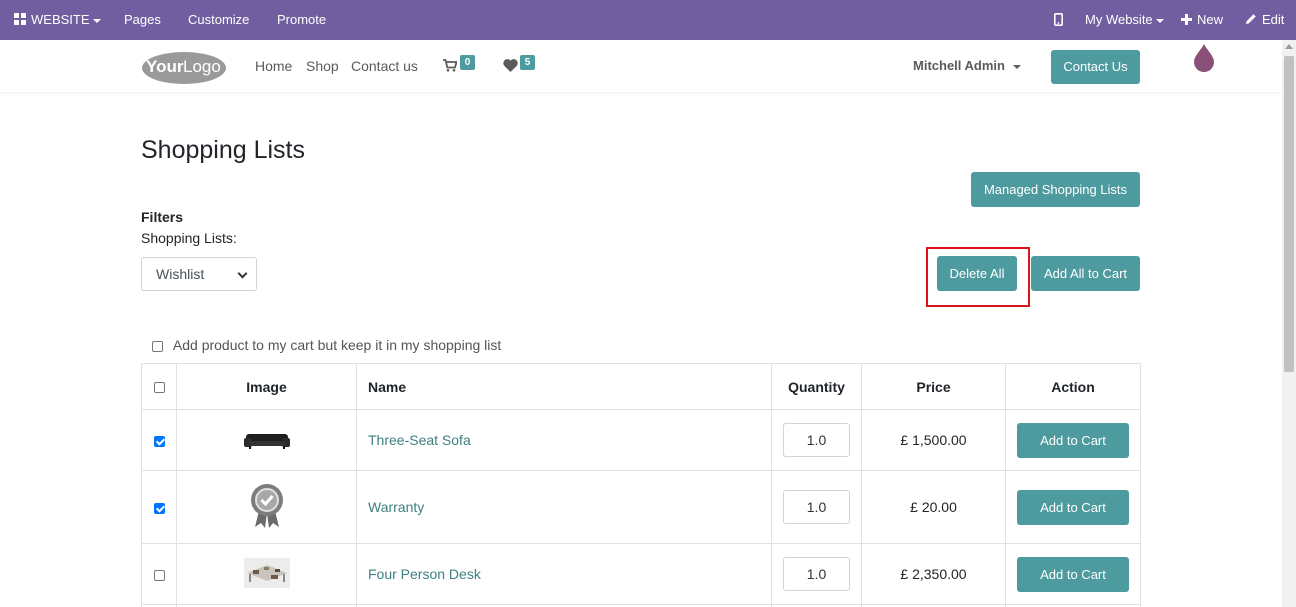 Image resolution: width=1296 pixels, height=607 pixels. I want to click on selected-list: Wishlist, so click(180, 274).